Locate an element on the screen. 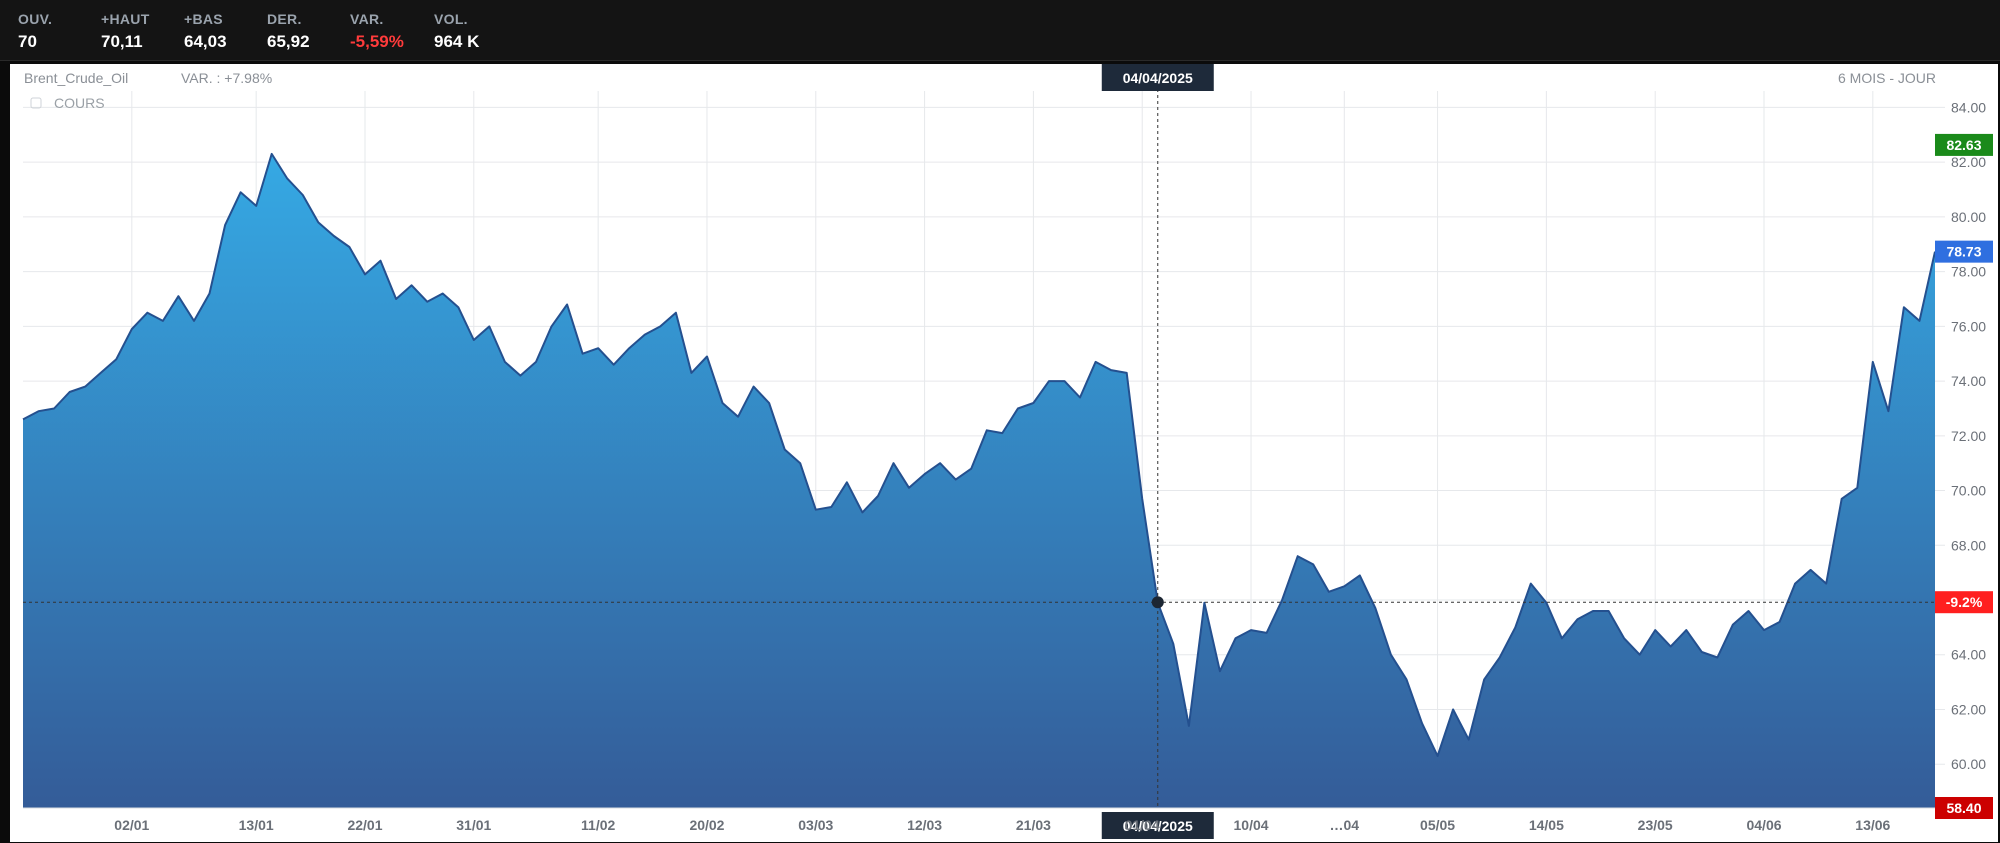 This screenshot has height=843, width=2000. x-tick-label: 20/02 is located at coordinates (706, 825).